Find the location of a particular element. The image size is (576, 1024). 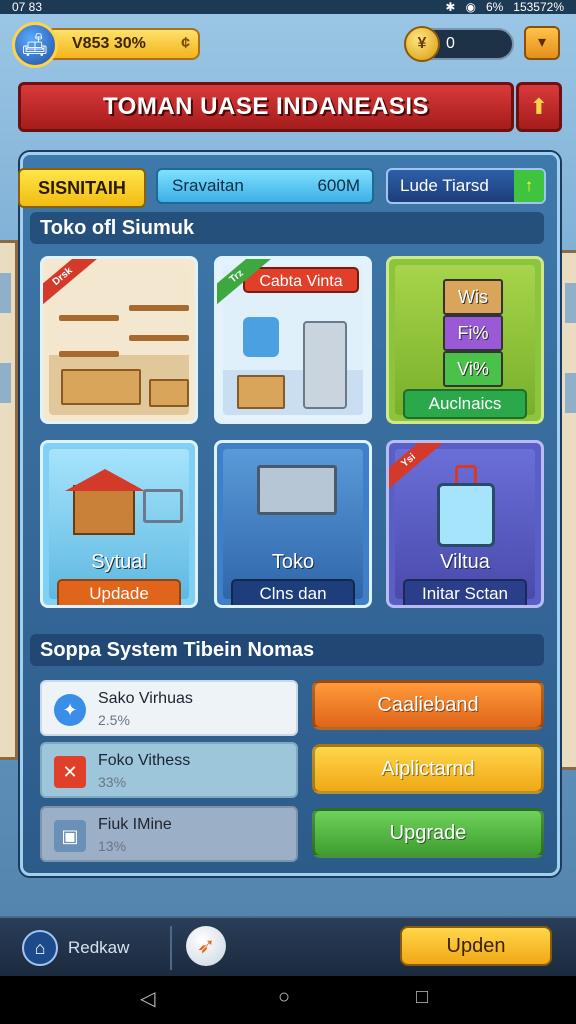

card-label: Viltua is located at coordinates (465, 562).